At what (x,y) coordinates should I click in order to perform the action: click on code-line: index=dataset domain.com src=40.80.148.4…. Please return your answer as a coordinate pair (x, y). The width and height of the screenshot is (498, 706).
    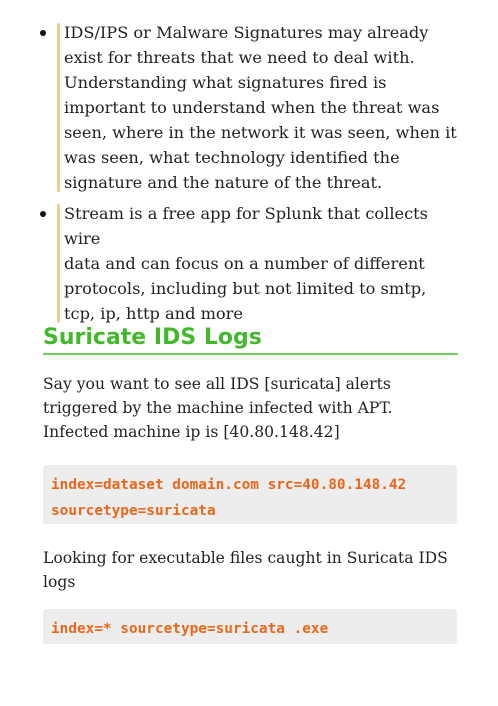
    Looking at the image, I should click on (229, 485).